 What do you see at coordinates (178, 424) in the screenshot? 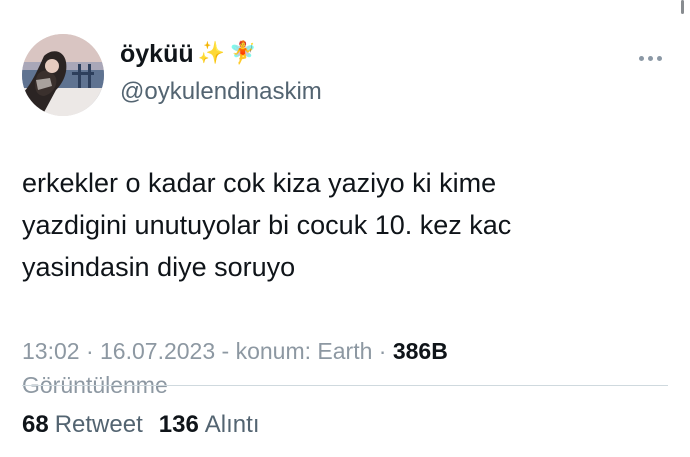
I see `quotes-count: 136` at bounding box center [178, 424].